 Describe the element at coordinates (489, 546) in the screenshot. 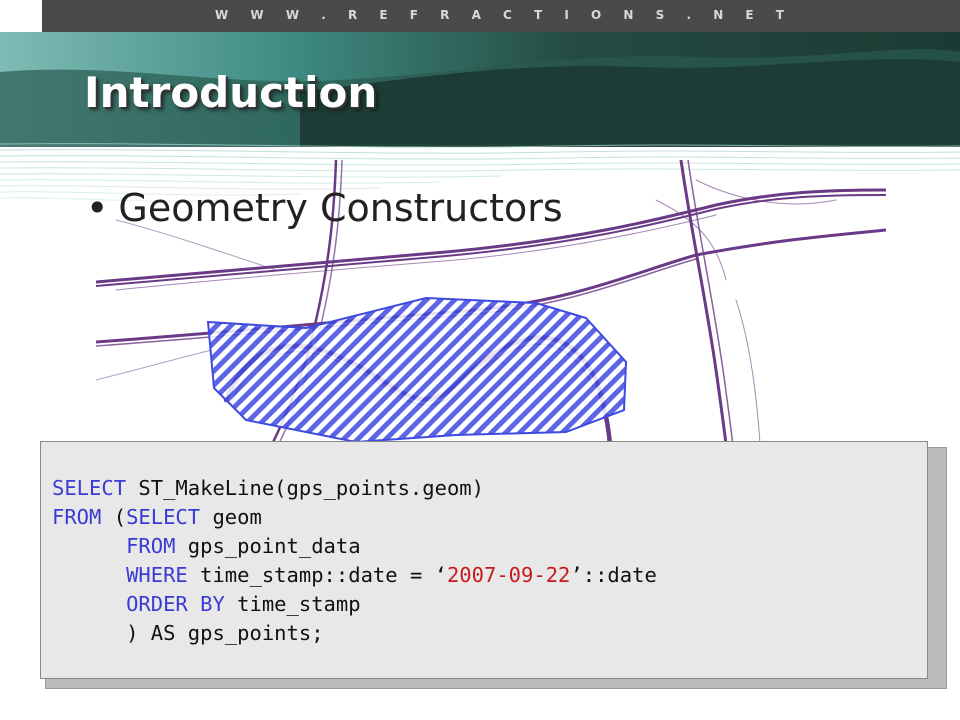

I see `code-line-3: FROM gps_point_data` at that location.